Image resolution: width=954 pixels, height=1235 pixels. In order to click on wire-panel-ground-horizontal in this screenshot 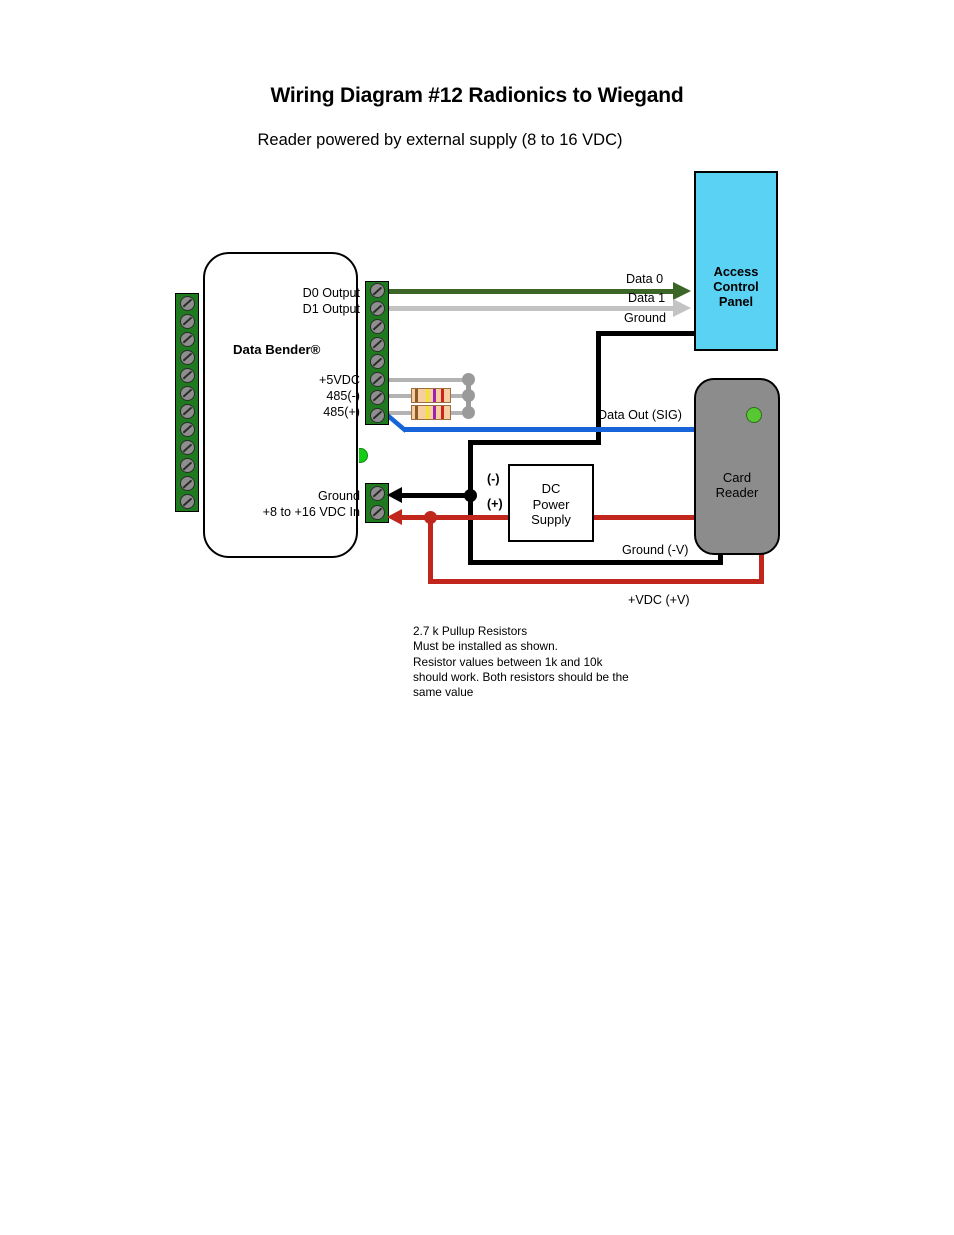, I will do `click(646, 333)`.